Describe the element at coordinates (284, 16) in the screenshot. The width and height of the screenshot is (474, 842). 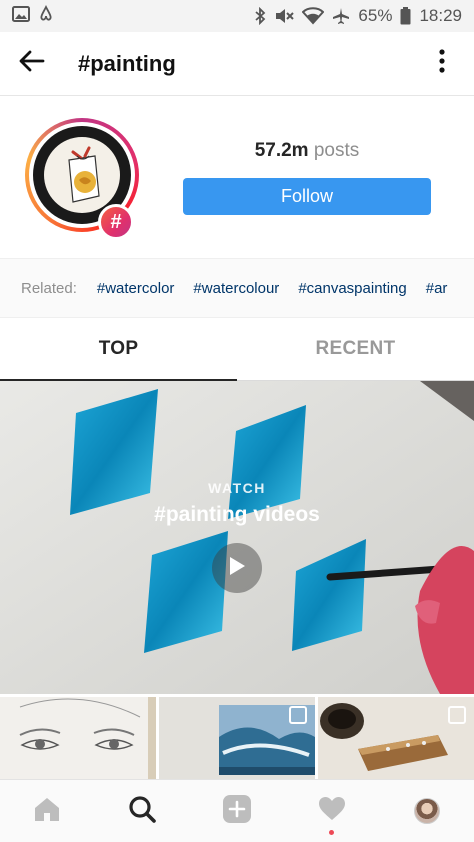
I see `mute-icon` at that location.